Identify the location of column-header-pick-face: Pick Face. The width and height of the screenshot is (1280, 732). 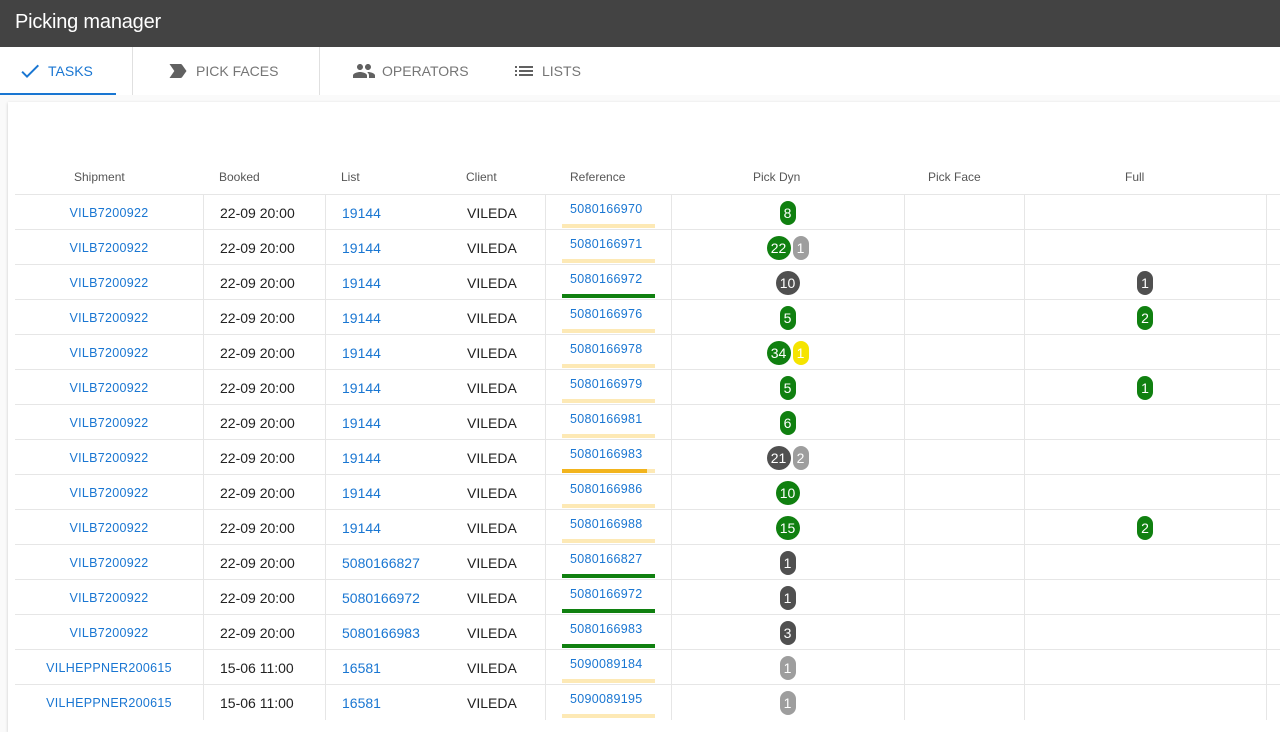
(954, 177).